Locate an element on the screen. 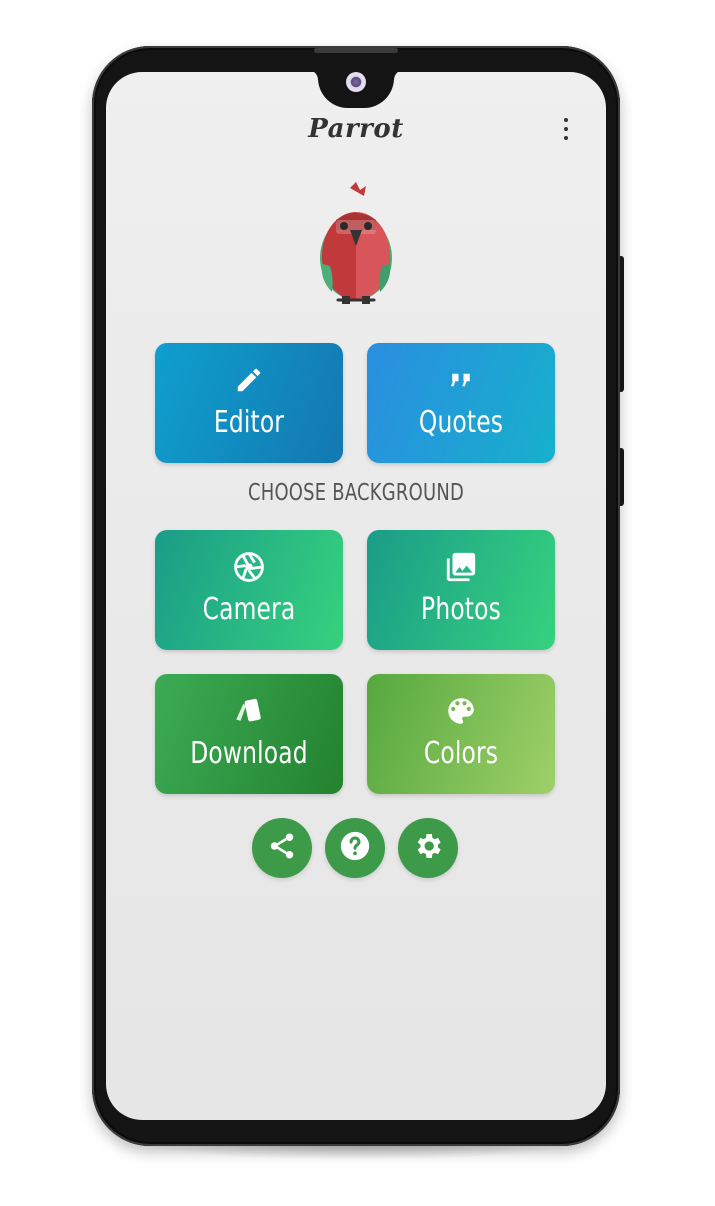  editor-label: Editor is located at coordinates (249, 422).